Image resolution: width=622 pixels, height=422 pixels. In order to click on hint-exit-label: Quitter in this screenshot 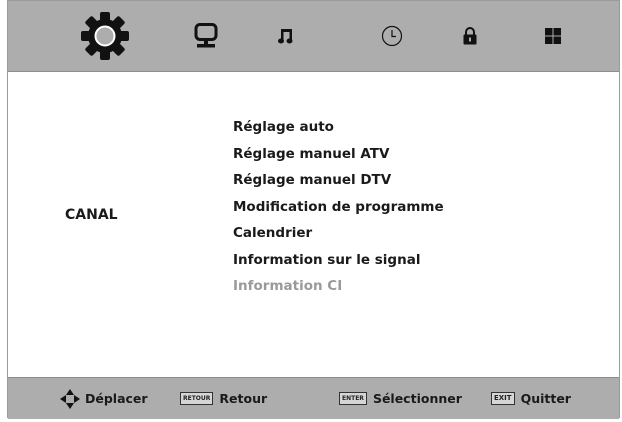, I will do `click(545, 398)`.